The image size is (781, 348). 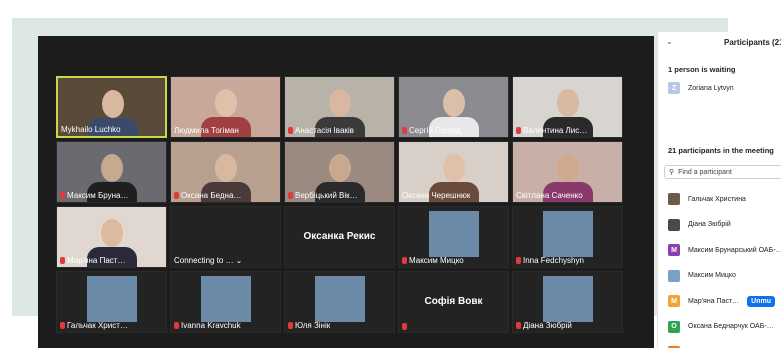 What do you see at coordinates (225, 107) in the screenshot?
I see `video-tile: Людмила Тогіман` at bounding box center [225, 107].